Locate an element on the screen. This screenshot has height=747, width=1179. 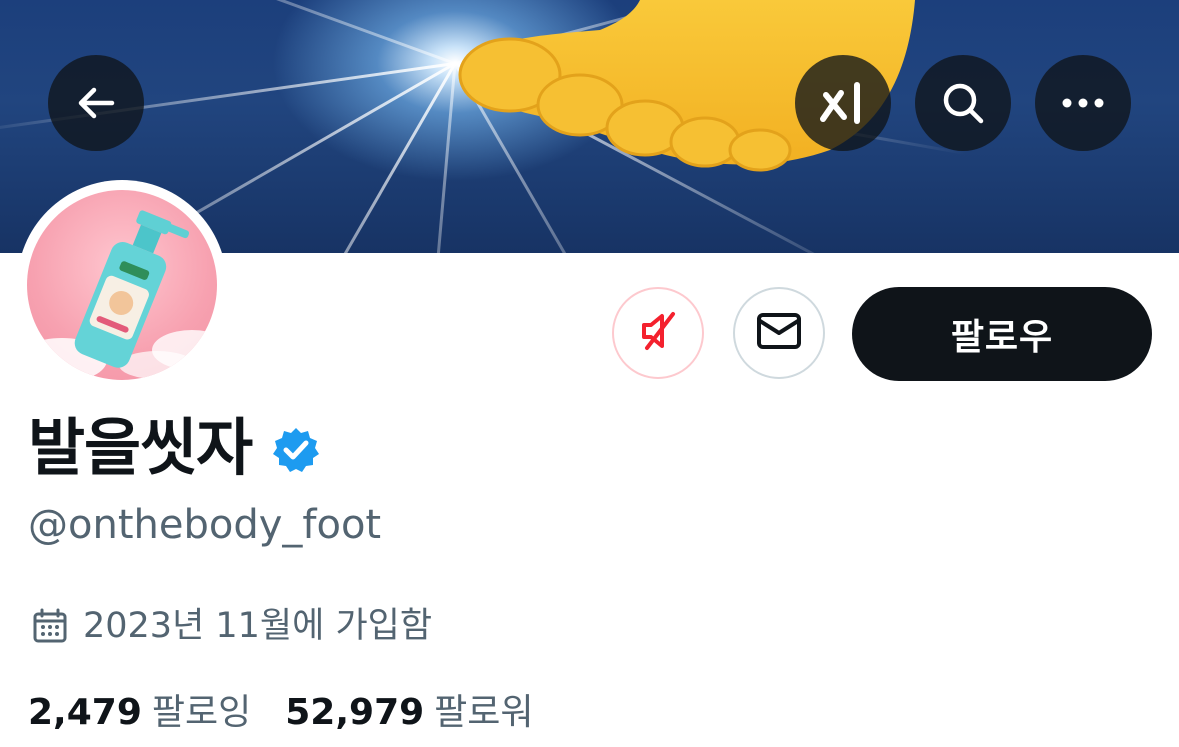
display-name: 발을씻자 is located at coordinates (140, 447).